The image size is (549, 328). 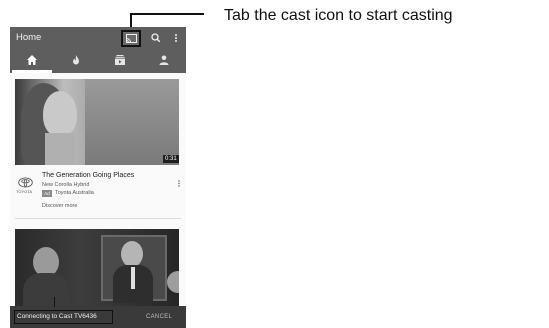 I want to click on advertiser-name: Toyota Australia, so click(x=74, y=193).